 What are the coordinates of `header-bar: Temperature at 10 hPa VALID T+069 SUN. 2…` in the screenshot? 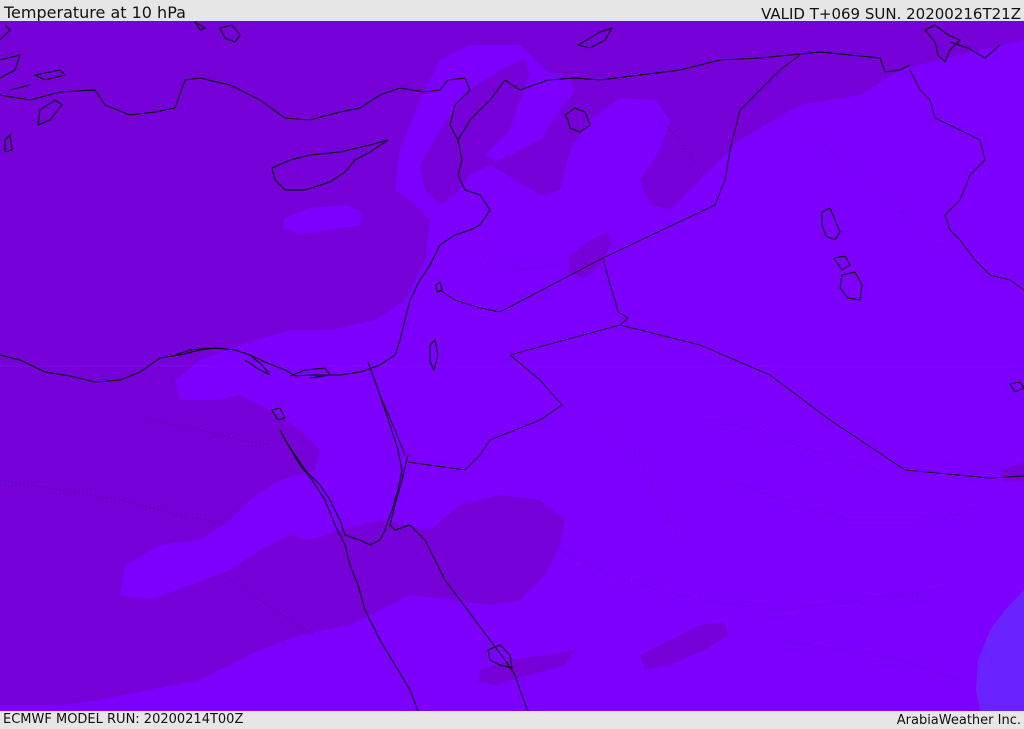 It's located at (512, 11).